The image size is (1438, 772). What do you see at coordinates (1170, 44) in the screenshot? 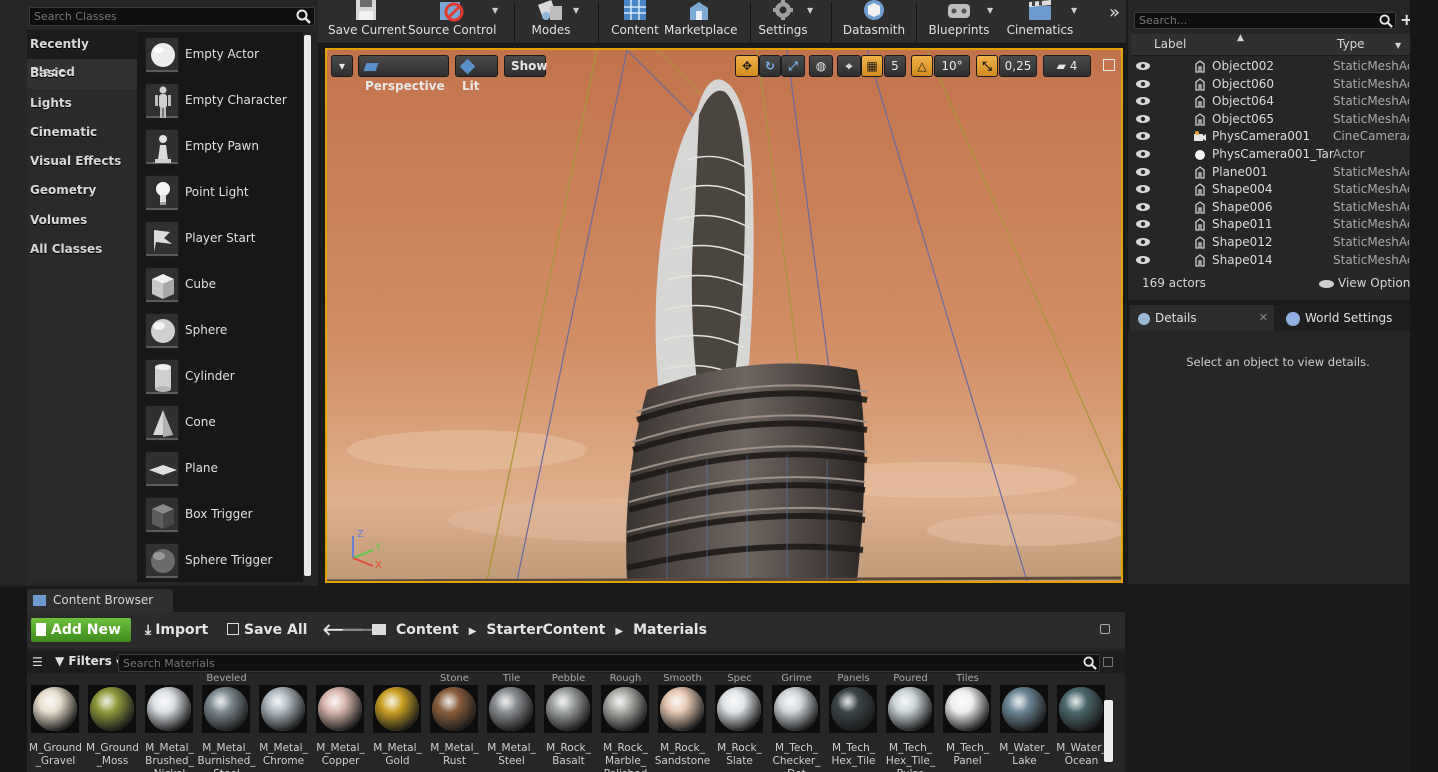
I see `column-label-header: Label` at bounding box center [1170, 44].